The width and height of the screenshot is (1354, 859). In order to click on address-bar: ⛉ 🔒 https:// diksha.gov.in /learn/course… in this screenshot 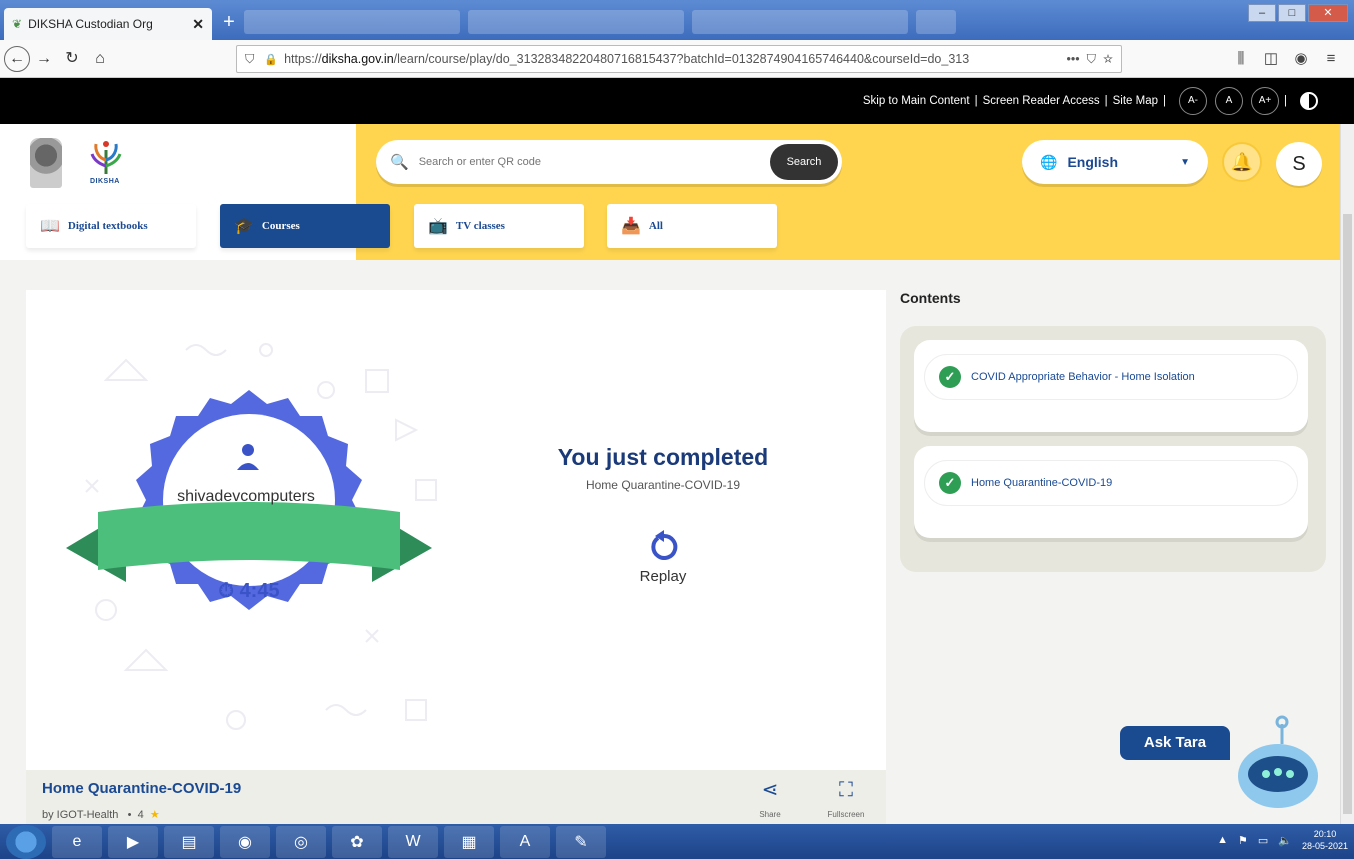, I will do `click(679, 59)`.